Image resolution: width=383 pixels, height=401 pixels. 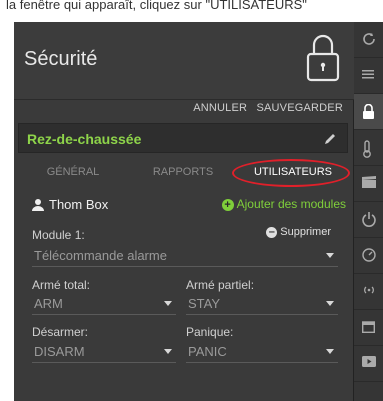 I want to click on rail-wireless, so click(x=368, y=292).